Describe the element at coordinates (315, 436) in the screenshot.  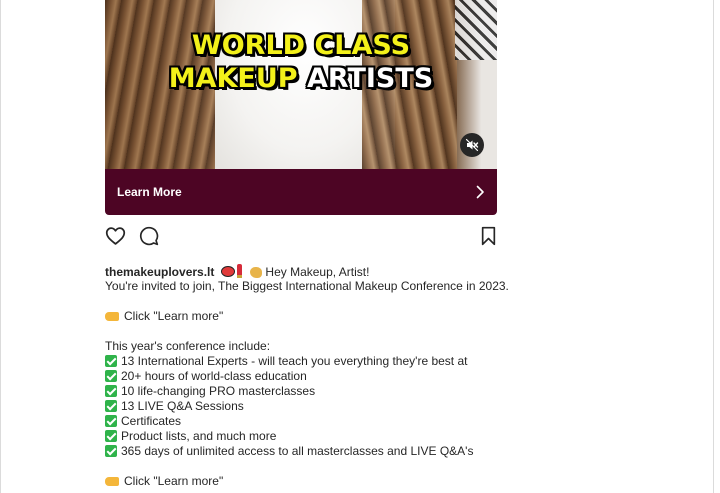
I see `list-item: Product lists, and much more` at that location.